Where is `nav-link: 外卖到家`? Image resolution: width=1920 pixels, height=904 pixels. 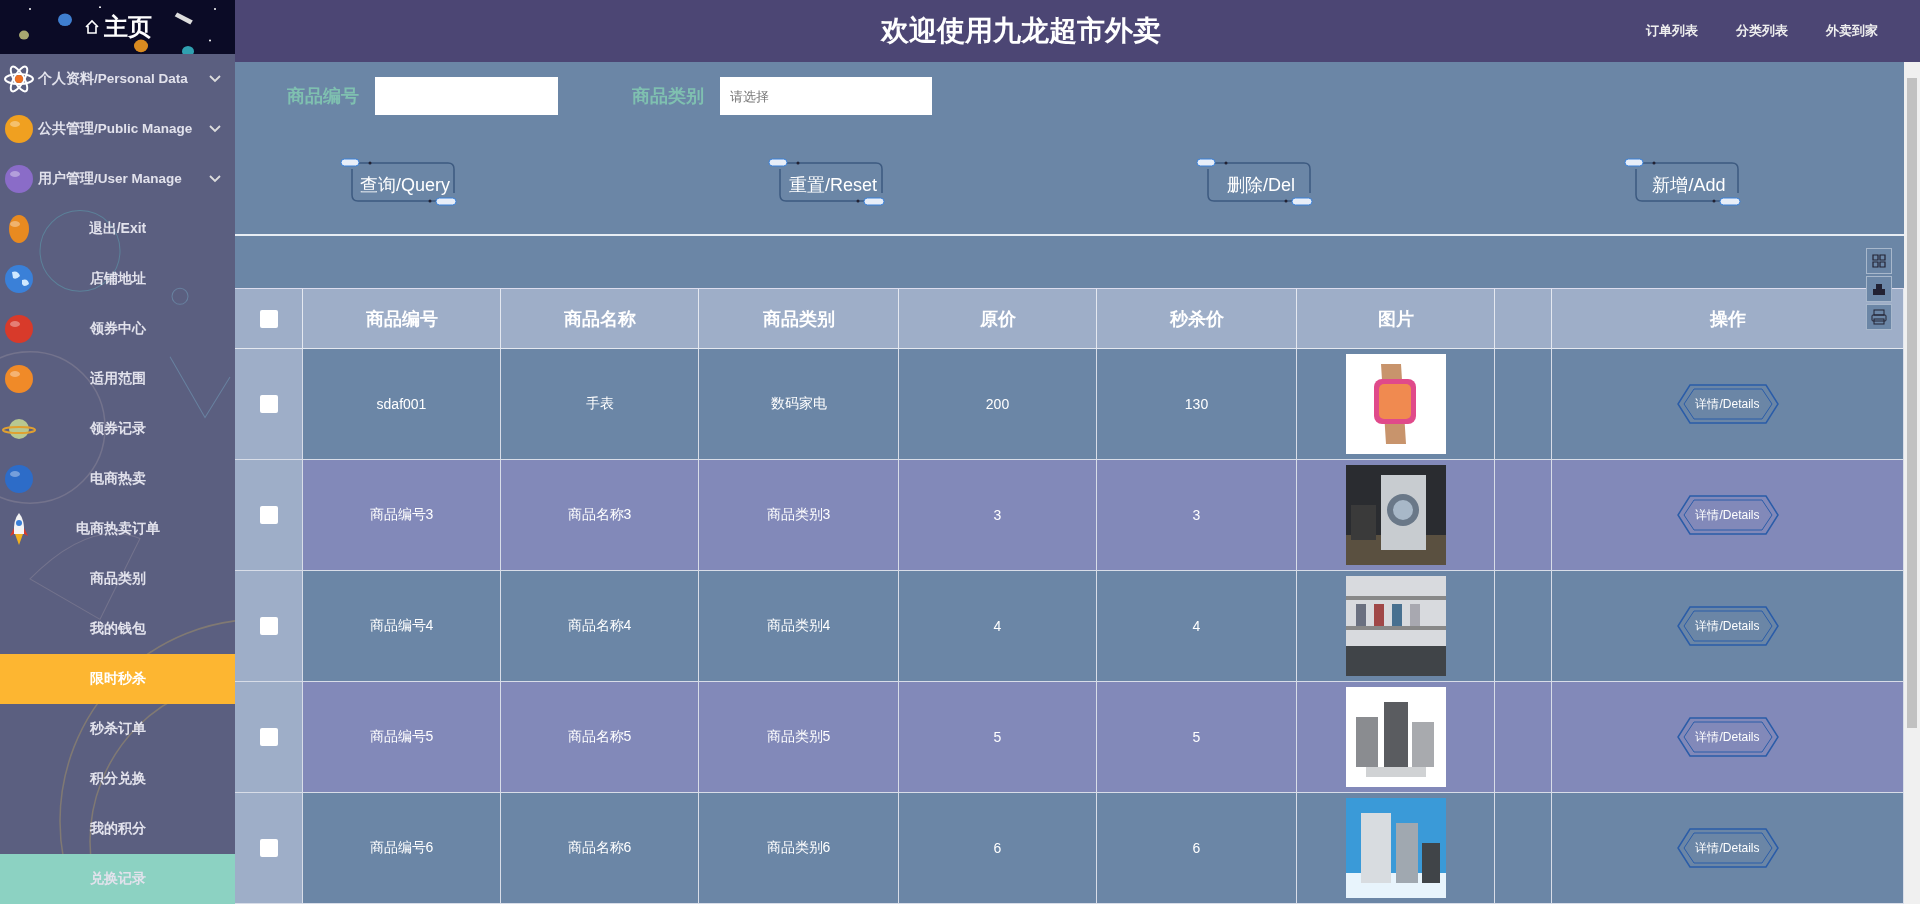
nav-link: 外卖到家 is located at coordinates (1852, 31).